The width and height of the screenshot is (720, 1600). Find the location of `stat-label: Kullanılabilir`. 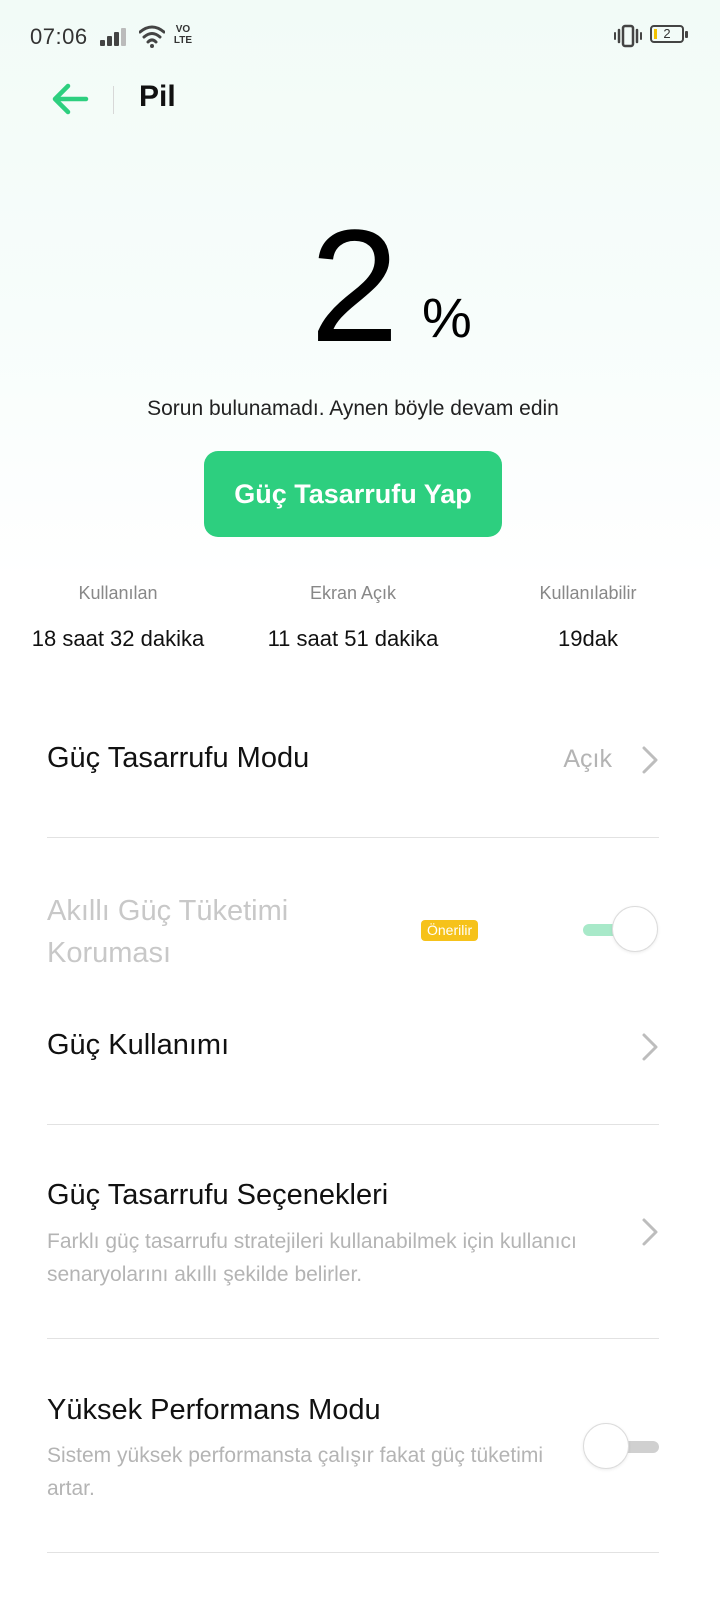

stat-label: Kullanılabilir is located at coordinates (588, 593).